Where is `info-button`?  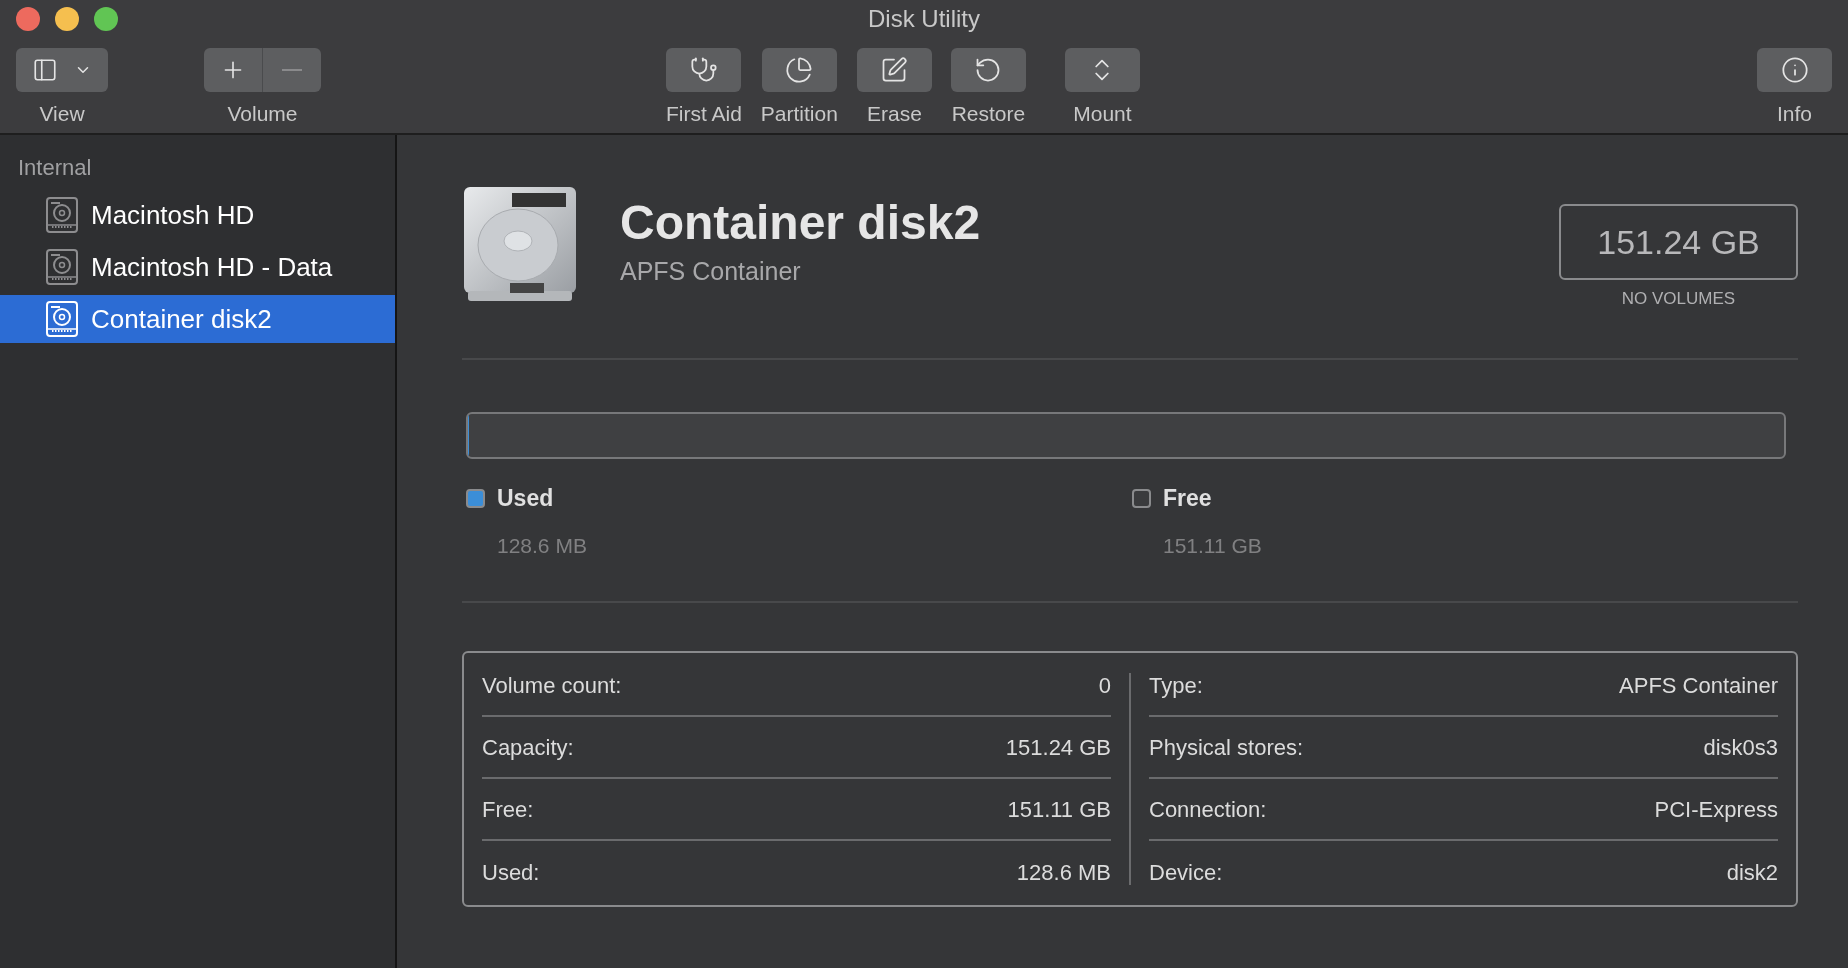 info-button is located at coordinates (1794, 70).